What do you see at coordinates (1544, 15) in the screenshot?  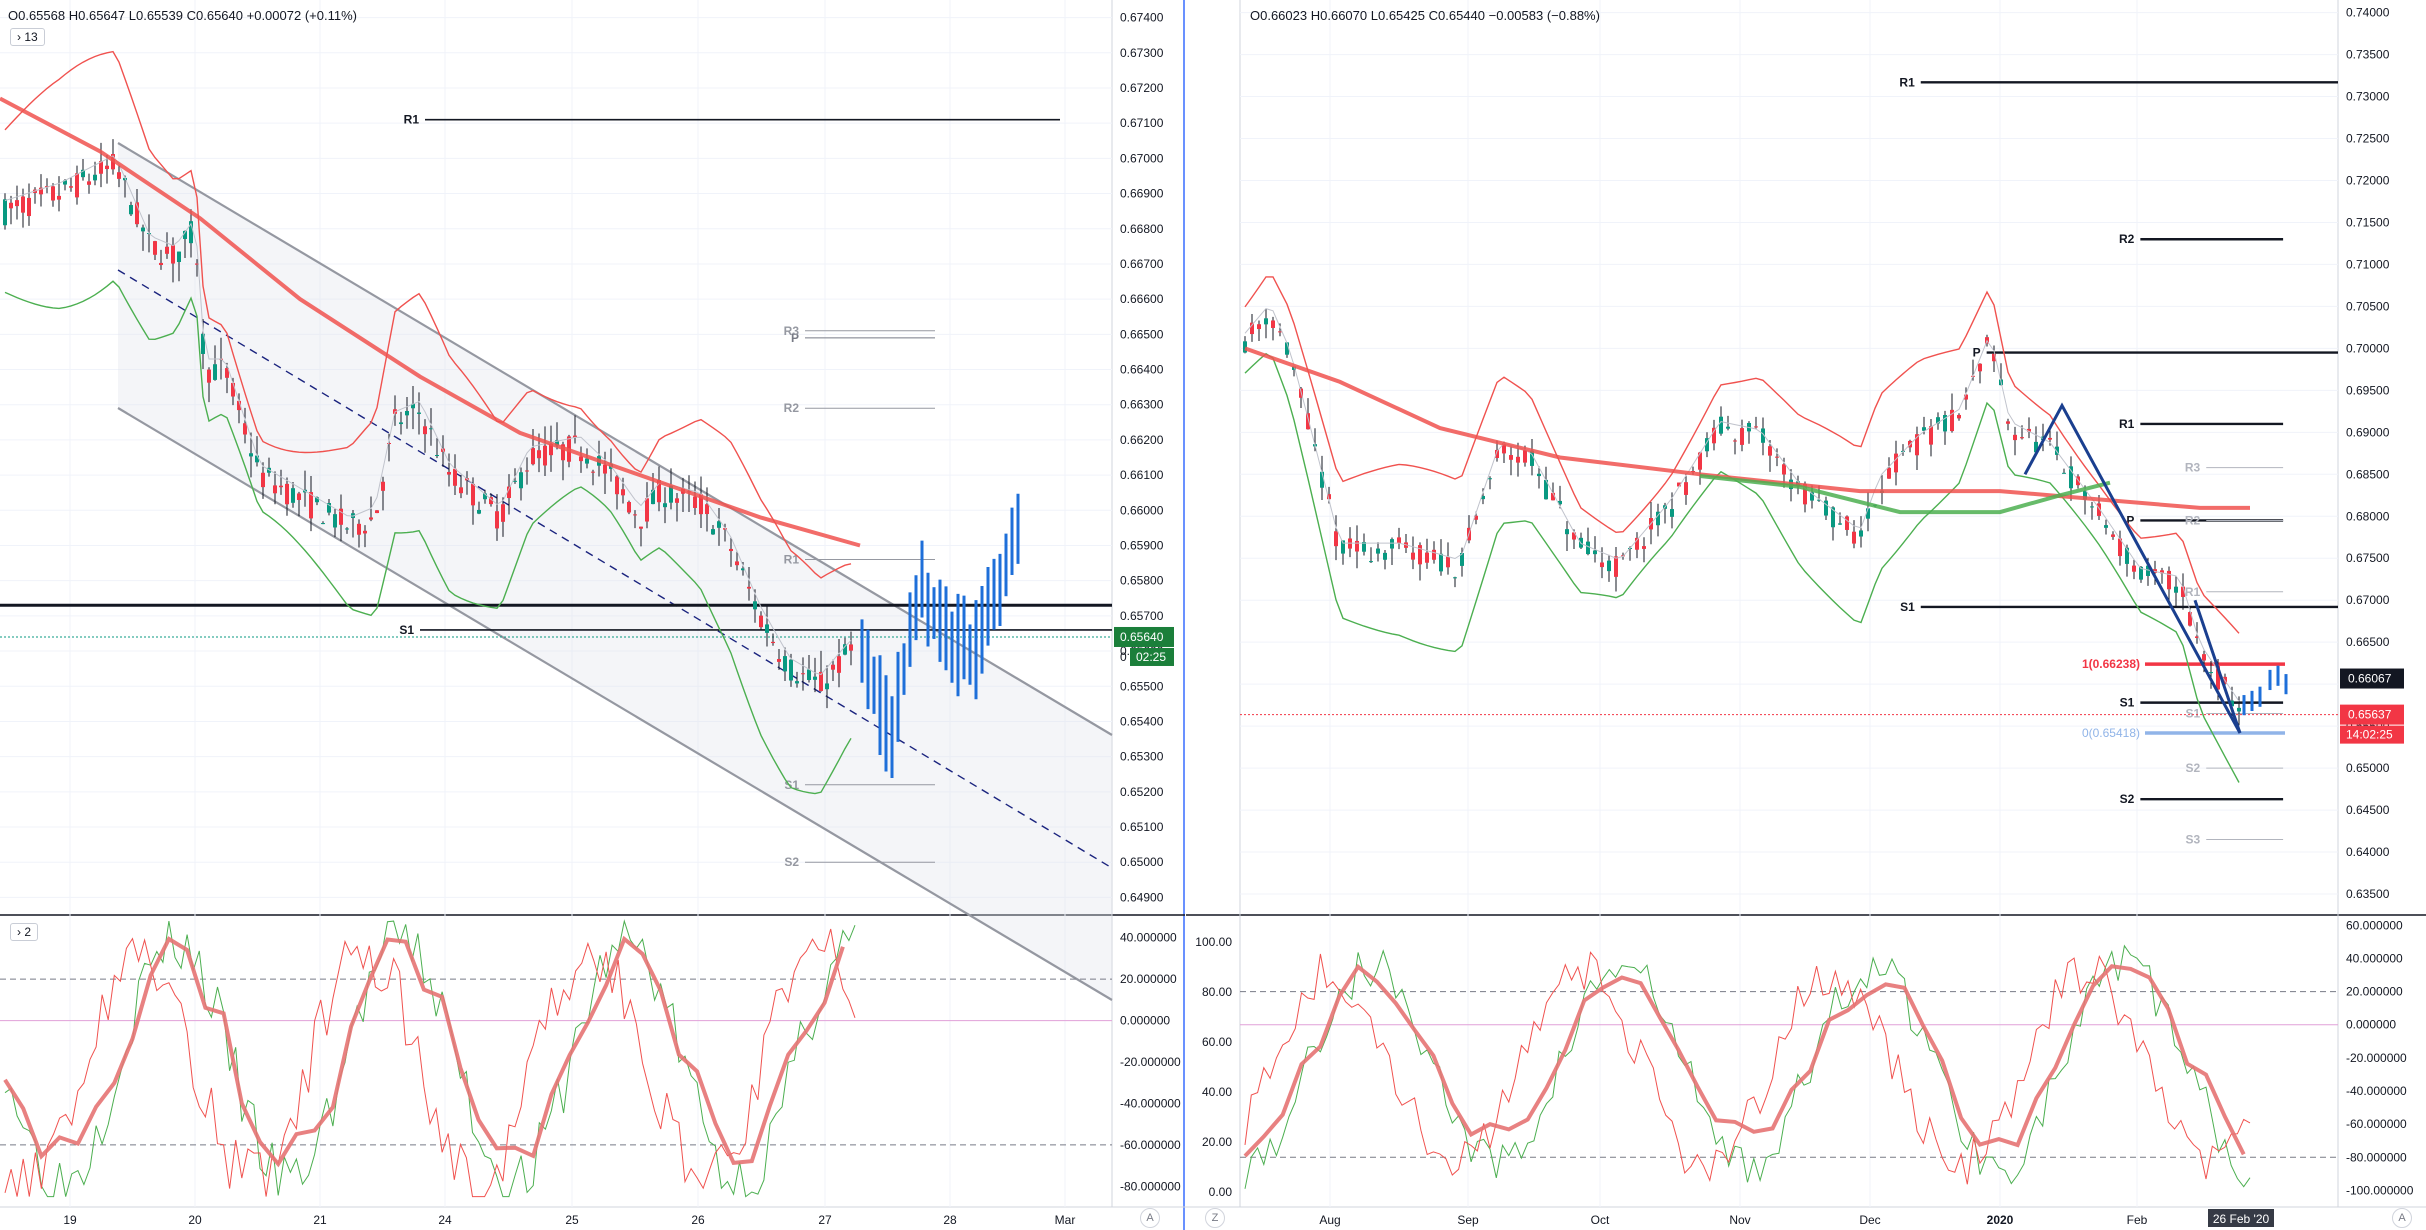 I see `right-change: −0.00583 (−0.88%)` at bounding box center [1544, 15].